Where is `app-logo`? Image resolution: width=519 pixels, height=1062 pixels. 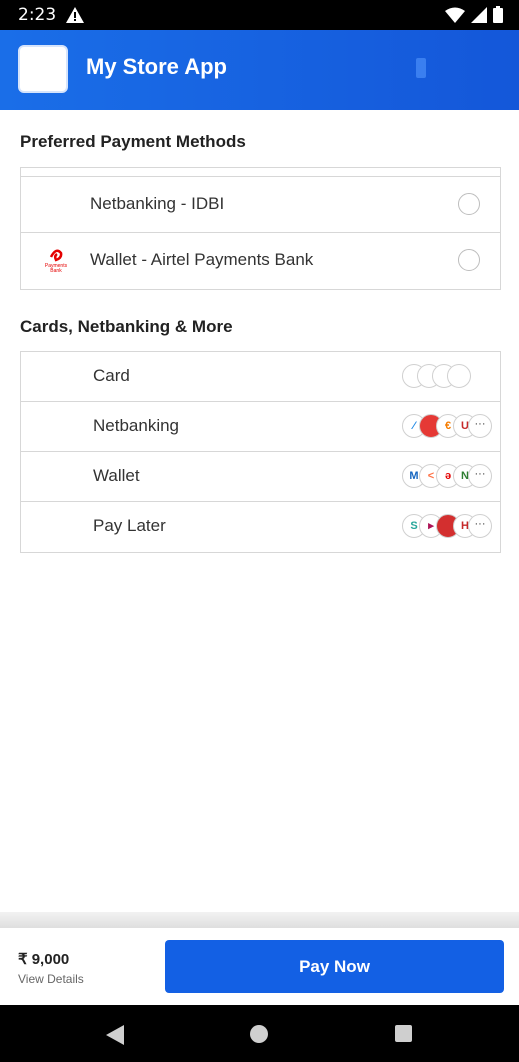 app-logo is located at coordinates (43, 69).